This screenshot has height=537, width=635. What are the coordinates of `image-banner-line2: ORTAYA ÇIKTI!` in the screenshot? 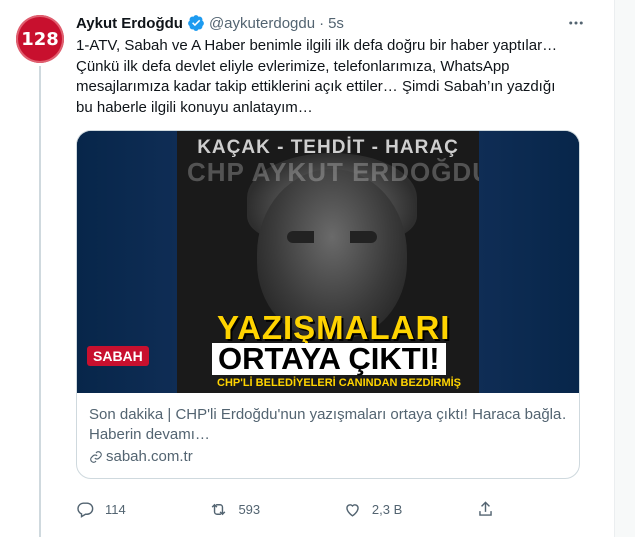 It's located at (329, 359).